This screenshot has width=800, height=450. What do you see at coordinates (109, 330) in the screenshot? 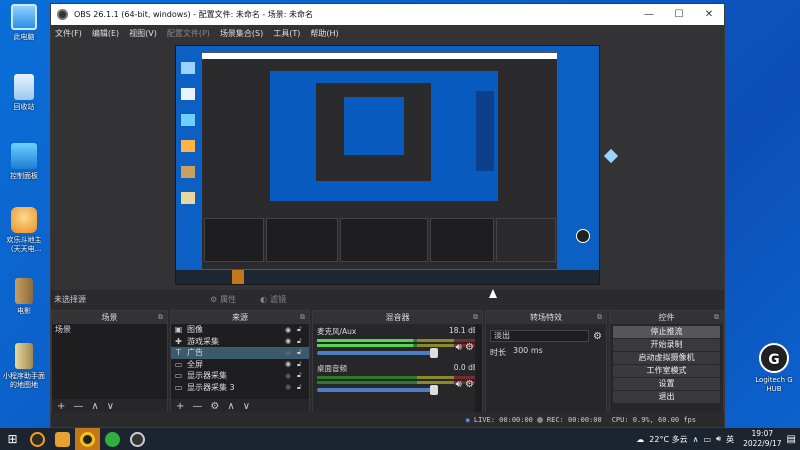
I see `scene-item: 场景` at bounding box center [109, 330].